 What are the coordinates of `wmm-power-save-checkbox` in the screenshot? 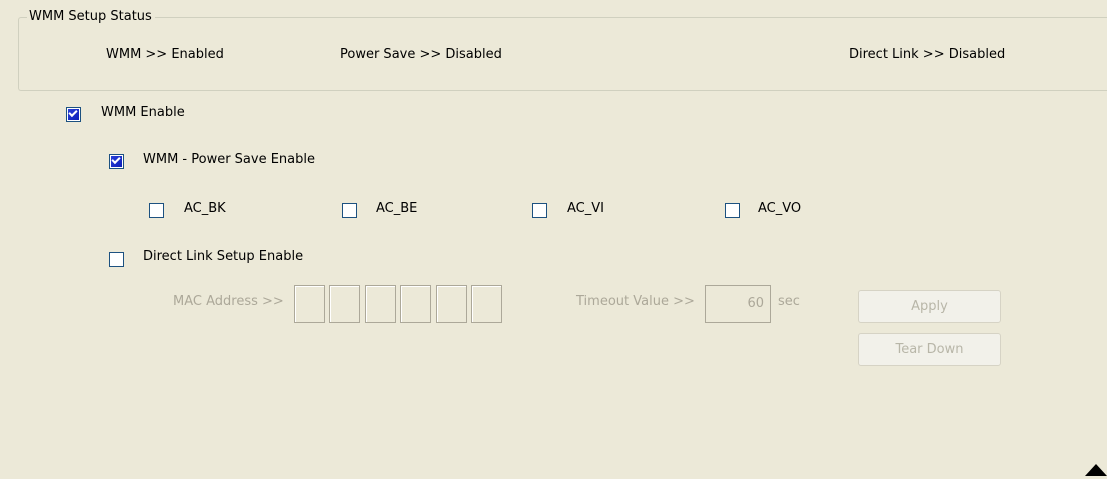 It's located at (116, 161).